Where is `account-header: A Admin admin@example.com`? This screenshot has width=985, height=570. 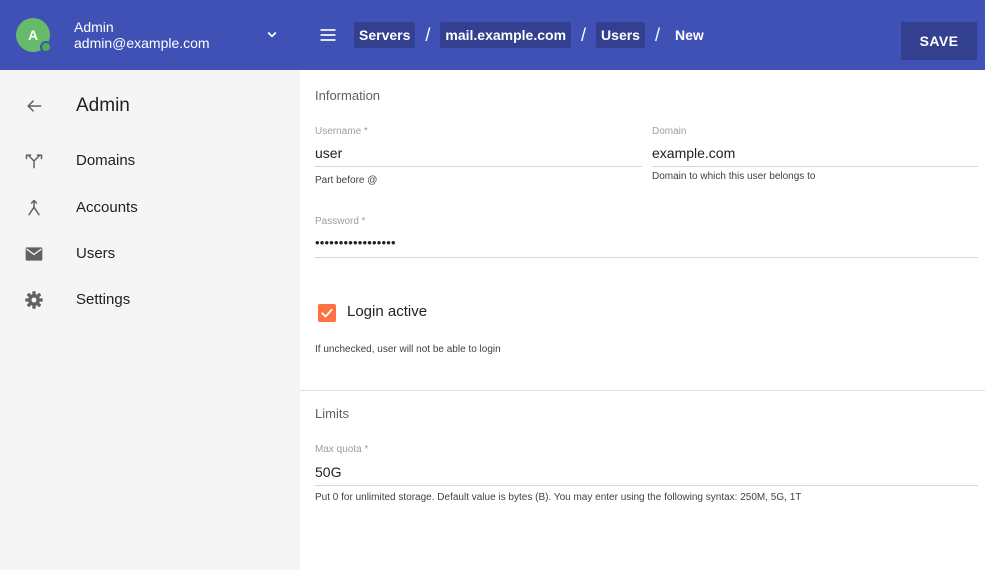 account-header: A Admin admin@example.com is located at coordinates (150, 35).